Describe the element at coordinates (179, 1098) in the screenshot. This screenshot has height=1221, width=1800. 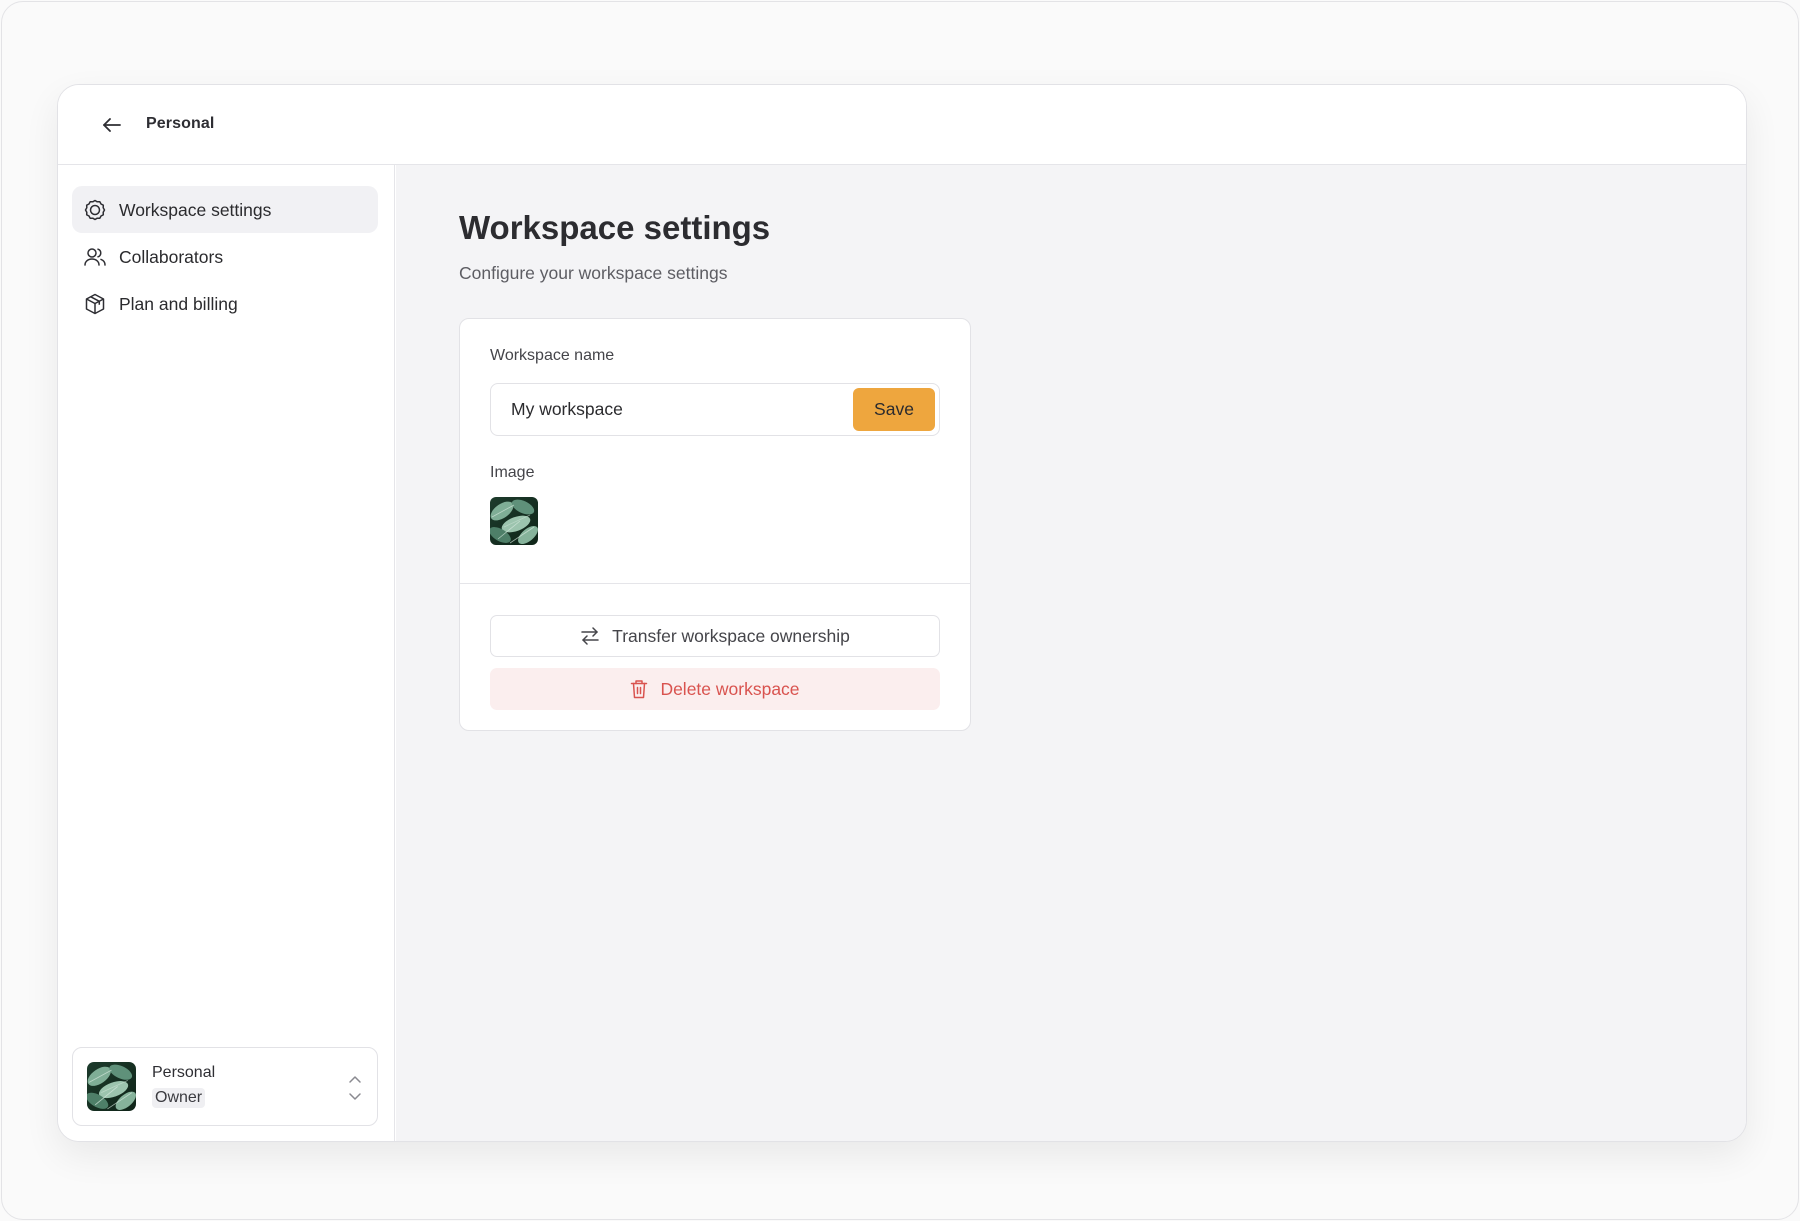
I see `workspace-role-badge: Owner` at that location.